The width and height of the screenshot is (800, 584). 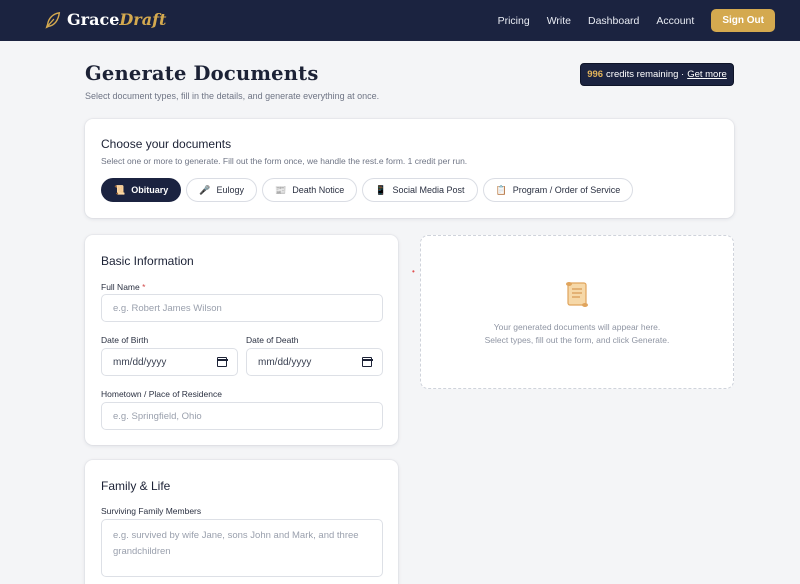 I want to click on logo-text-draft: Draft, so click(x=143, y=19).